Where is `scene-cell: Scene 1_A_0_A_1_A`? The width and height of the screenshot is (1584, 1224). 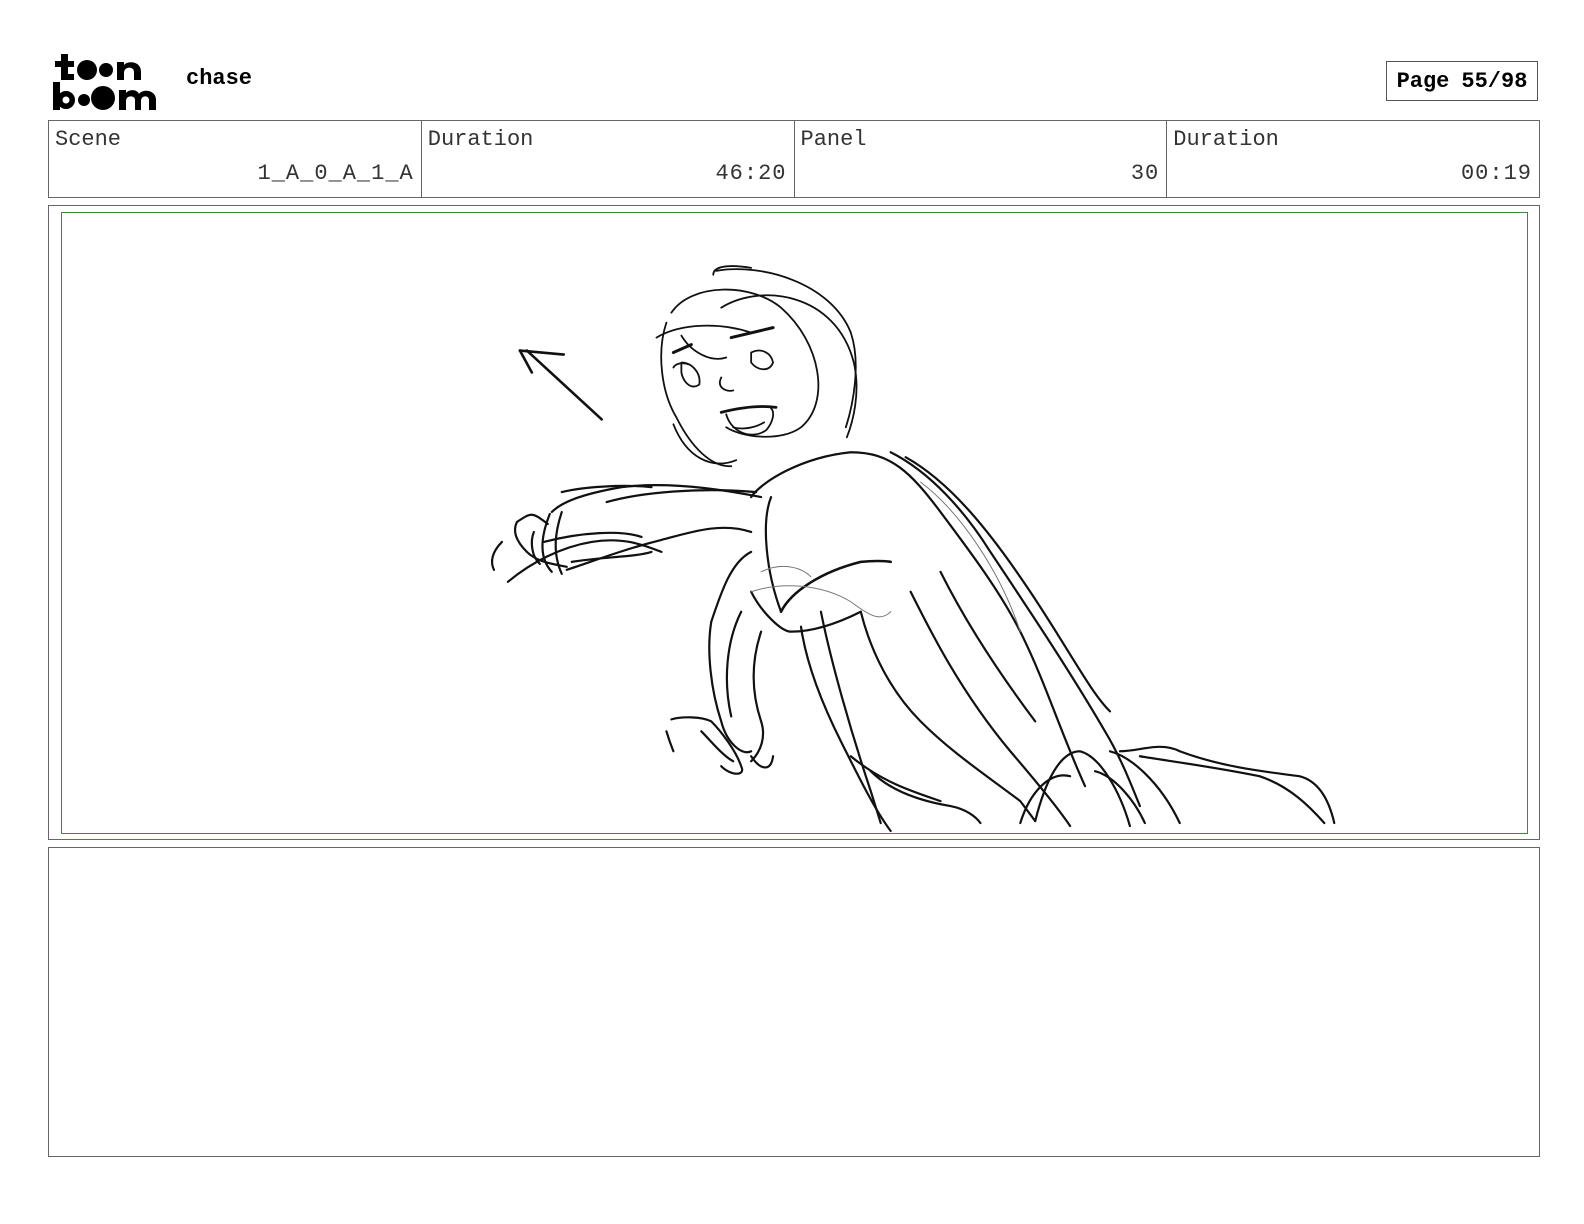 scene-cell: Scene 1_A_0_A_1_A is located at coordinates (235, 159).